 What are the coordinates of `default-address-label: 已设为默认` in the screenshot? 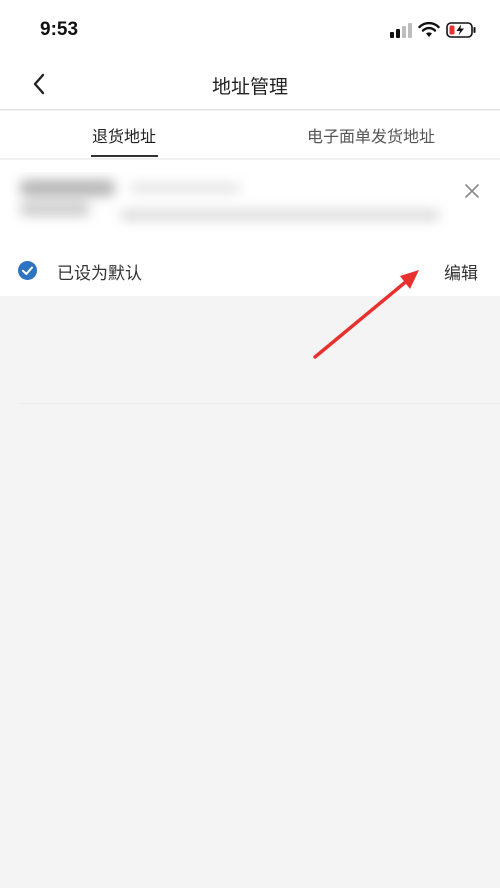 It's located at (99, 274).